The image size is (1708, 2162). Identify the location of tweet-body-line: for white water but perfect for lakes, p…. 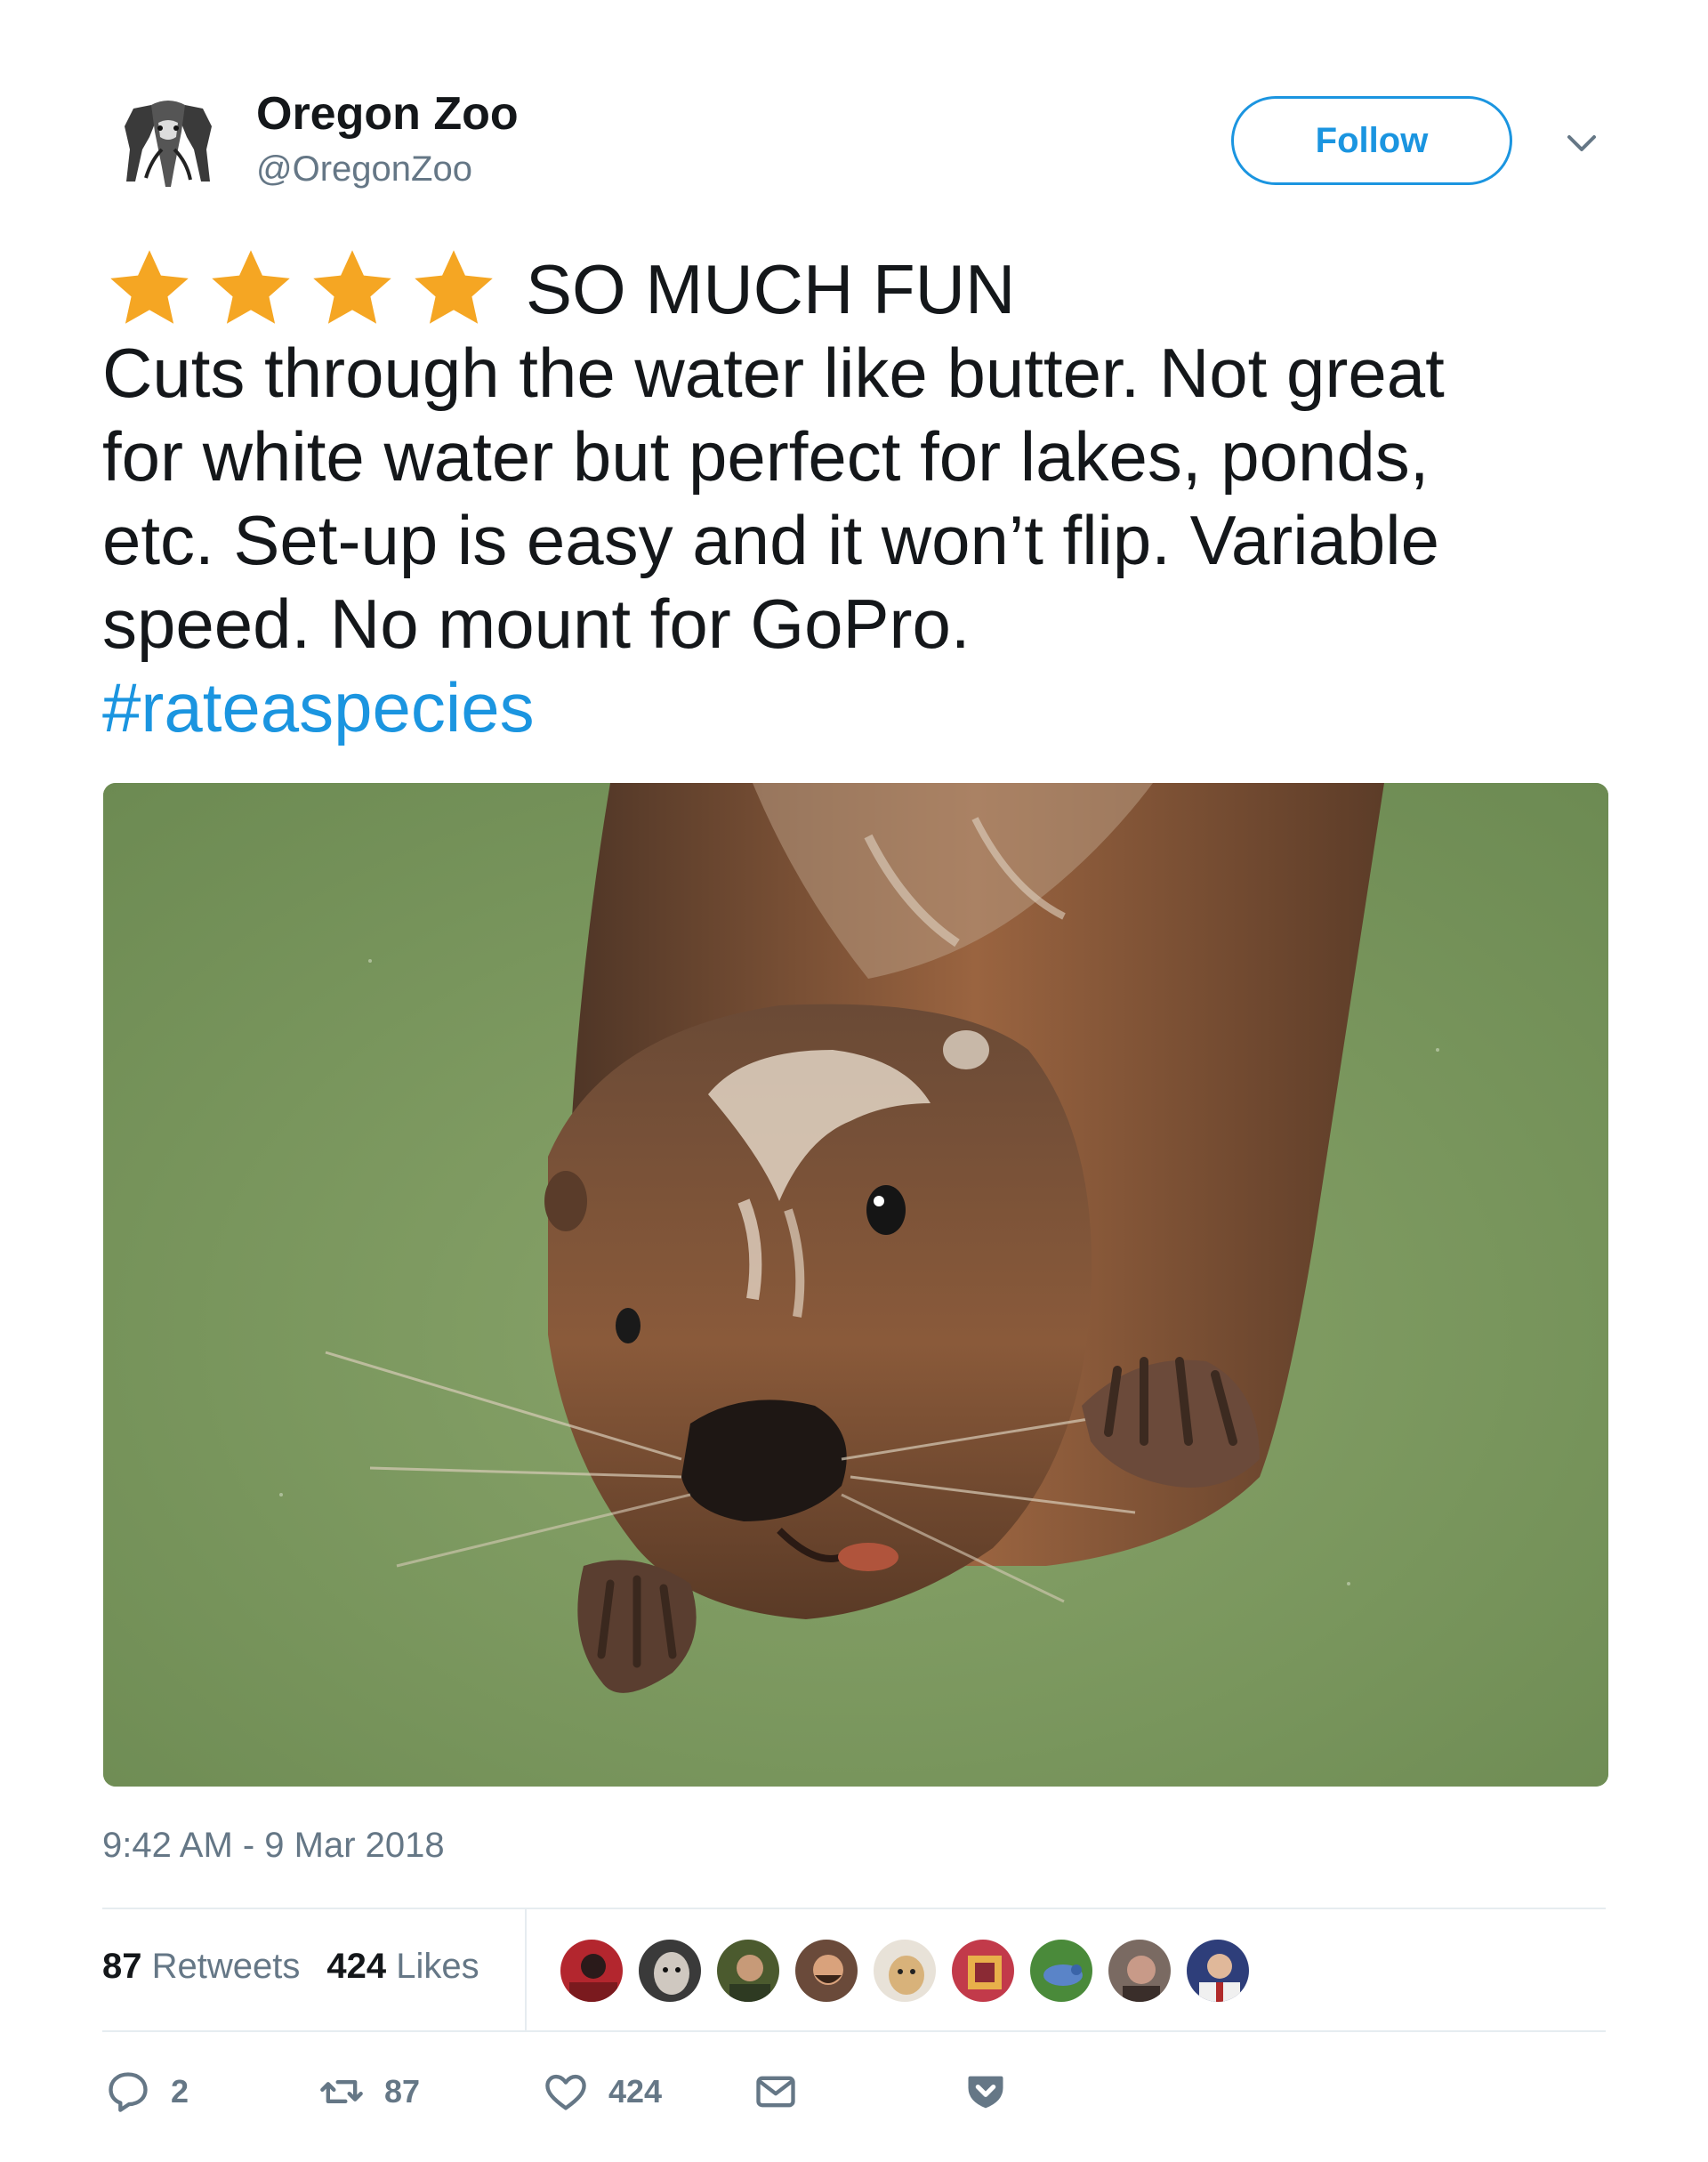
(766, 457).